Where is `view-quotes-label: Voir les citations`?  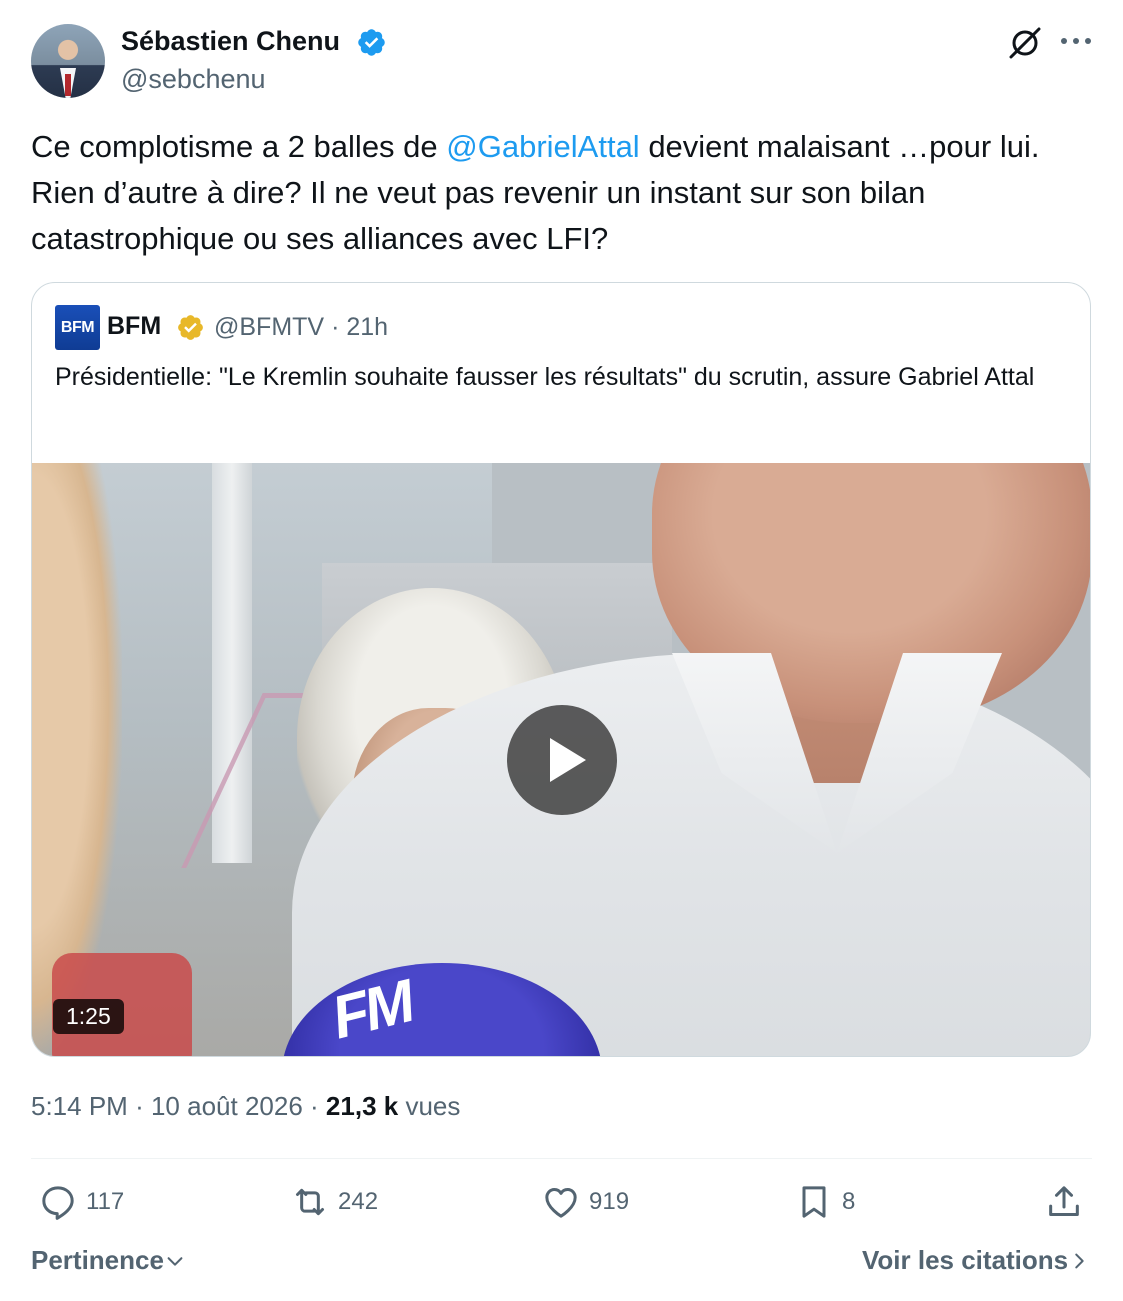 view-quotes-label: Voir les citations is located at coordinates (965, 1260).